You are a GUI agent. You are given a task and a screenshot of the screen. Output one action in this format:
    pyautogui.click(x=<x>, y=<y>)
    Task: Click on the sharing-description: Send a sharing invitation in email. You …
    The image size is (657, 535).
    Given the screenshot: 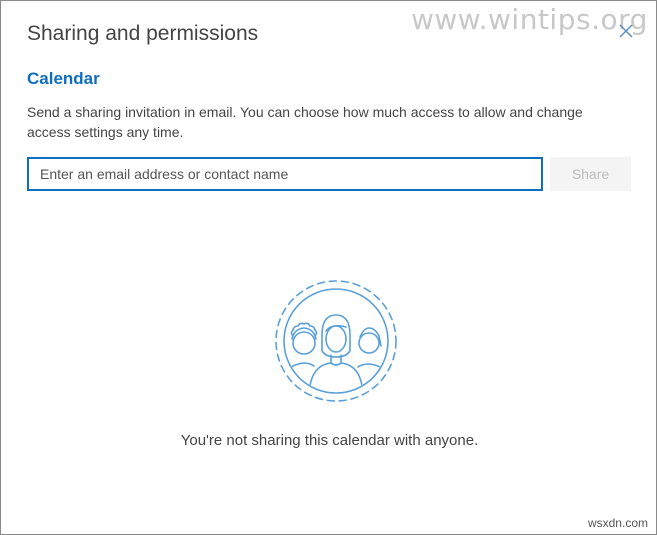 What is the action you would take?
    pyautogui.click(x=305, y=122)
    